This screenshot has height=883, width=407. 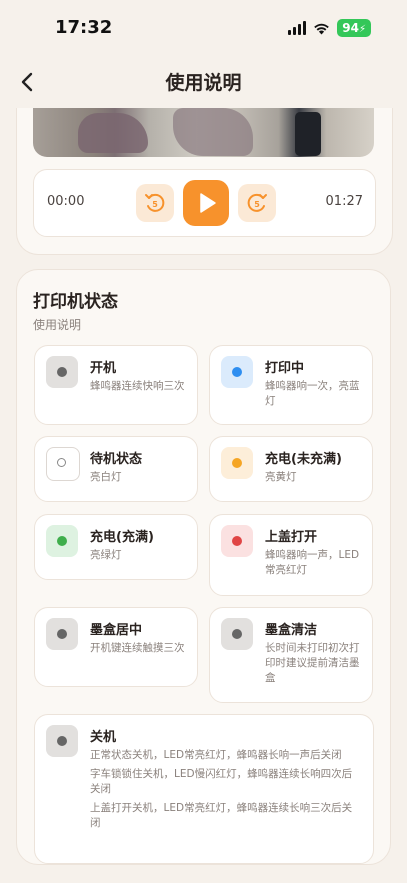 What do you see at coordinates (362, 29) in the screenshot?
I see `charging-bolt-icon: ⚡` at bounding box center [362, 29].